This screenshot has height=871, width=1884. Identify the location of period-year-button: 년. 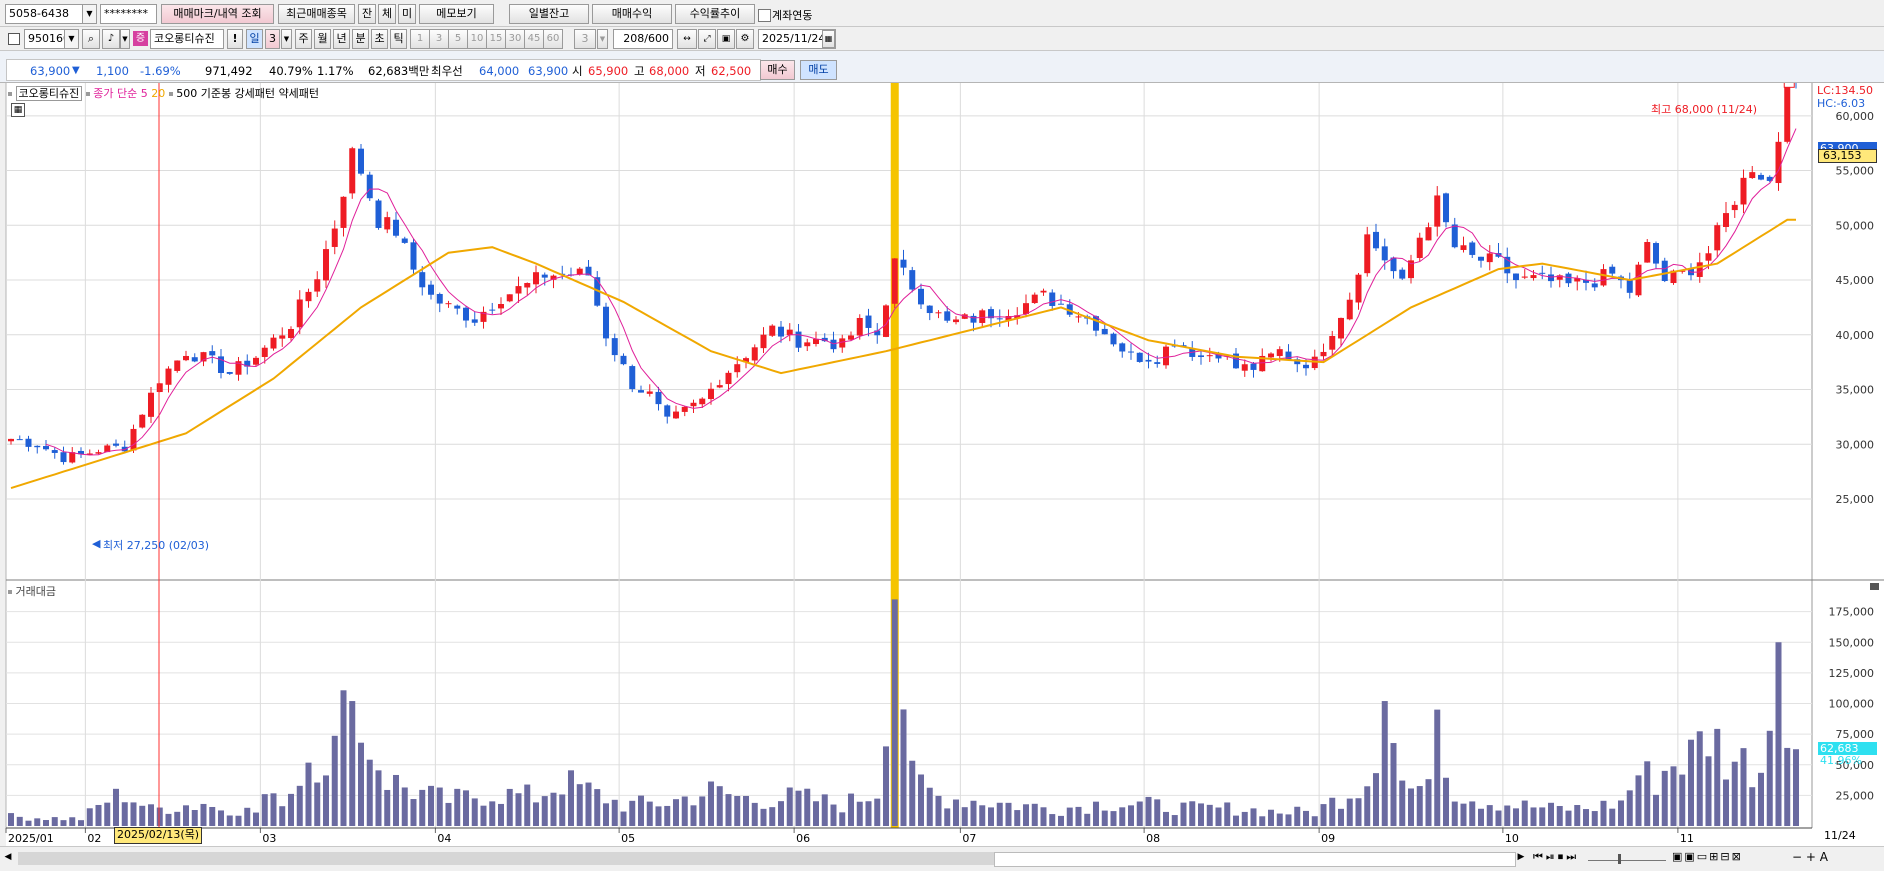
(341, 39).